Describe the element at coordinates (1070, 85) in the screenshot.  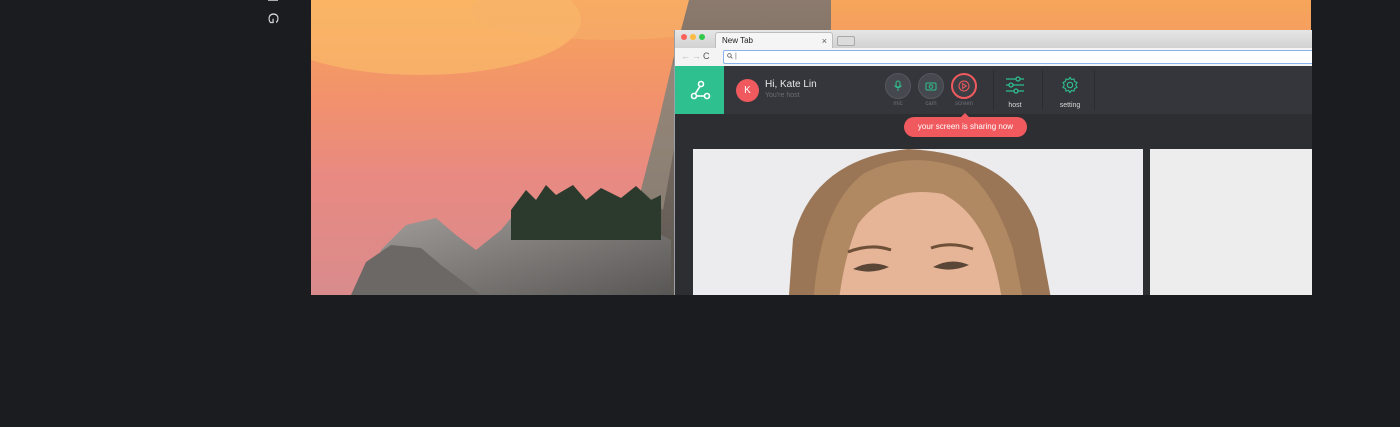
I see `gear-icon` at that location.